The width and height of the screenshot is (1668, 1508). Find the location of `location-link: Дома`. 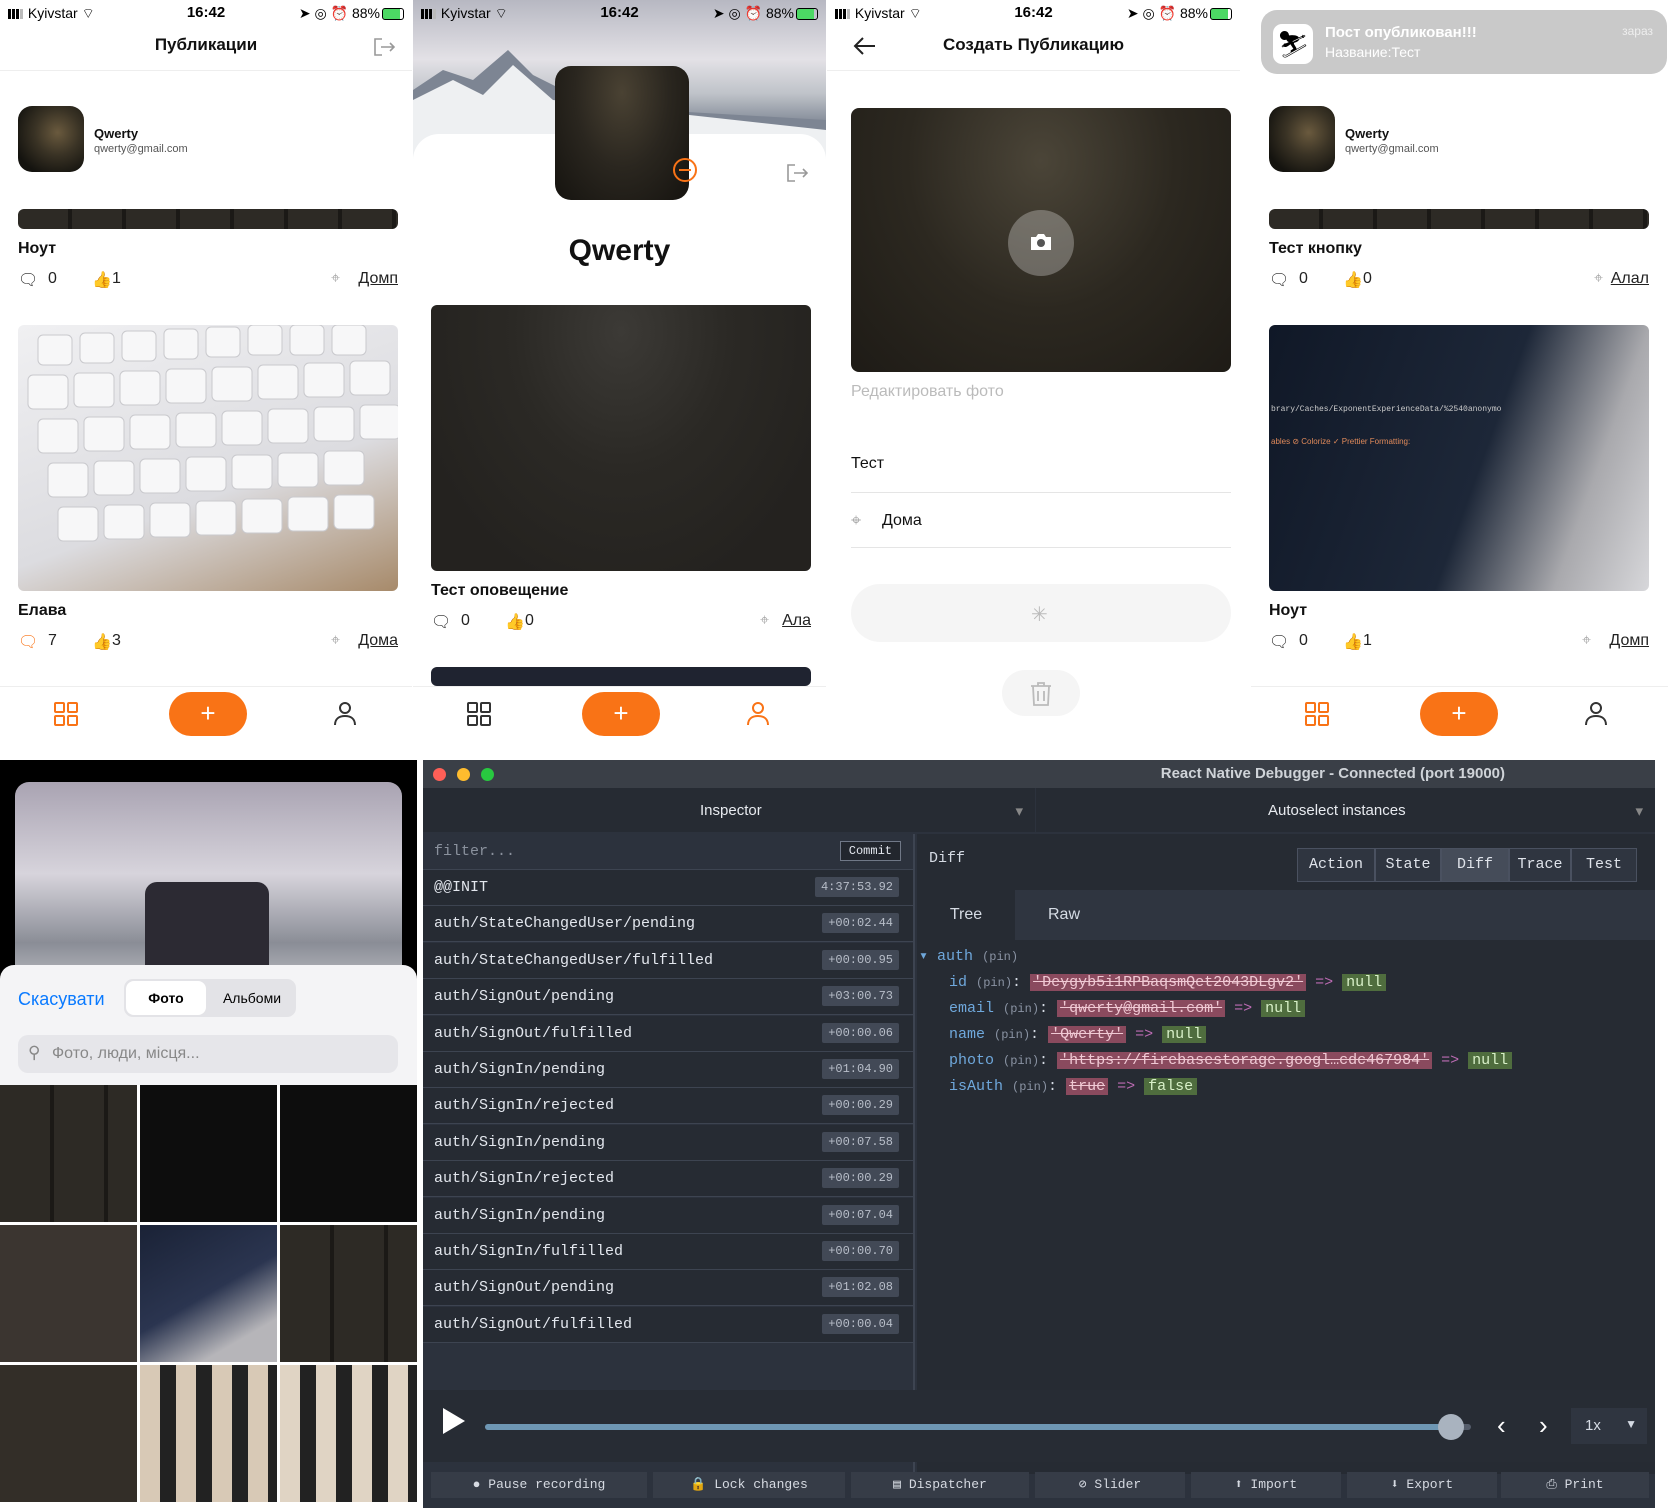

location-link: Дома is located at coordinates (378, 641).